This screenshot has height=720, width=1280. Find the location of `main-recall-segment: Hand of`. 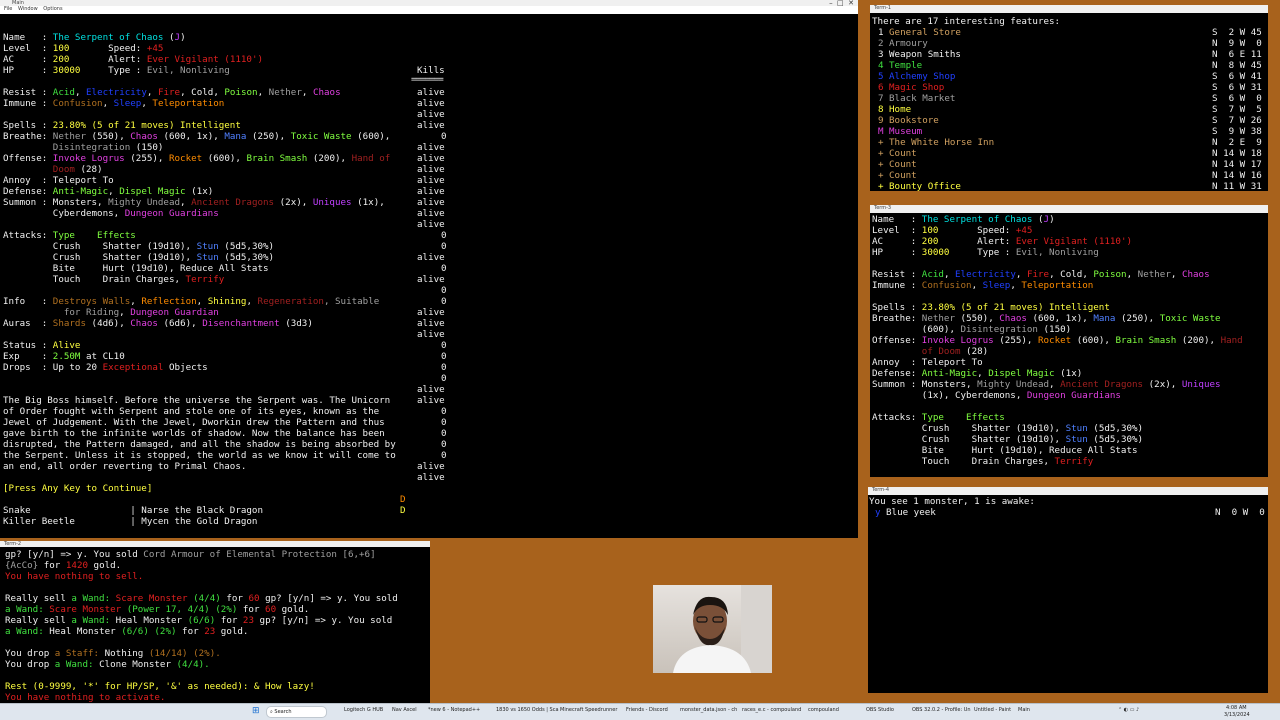

main-recall-segment: Hand of is located at coordinates (371, 158).